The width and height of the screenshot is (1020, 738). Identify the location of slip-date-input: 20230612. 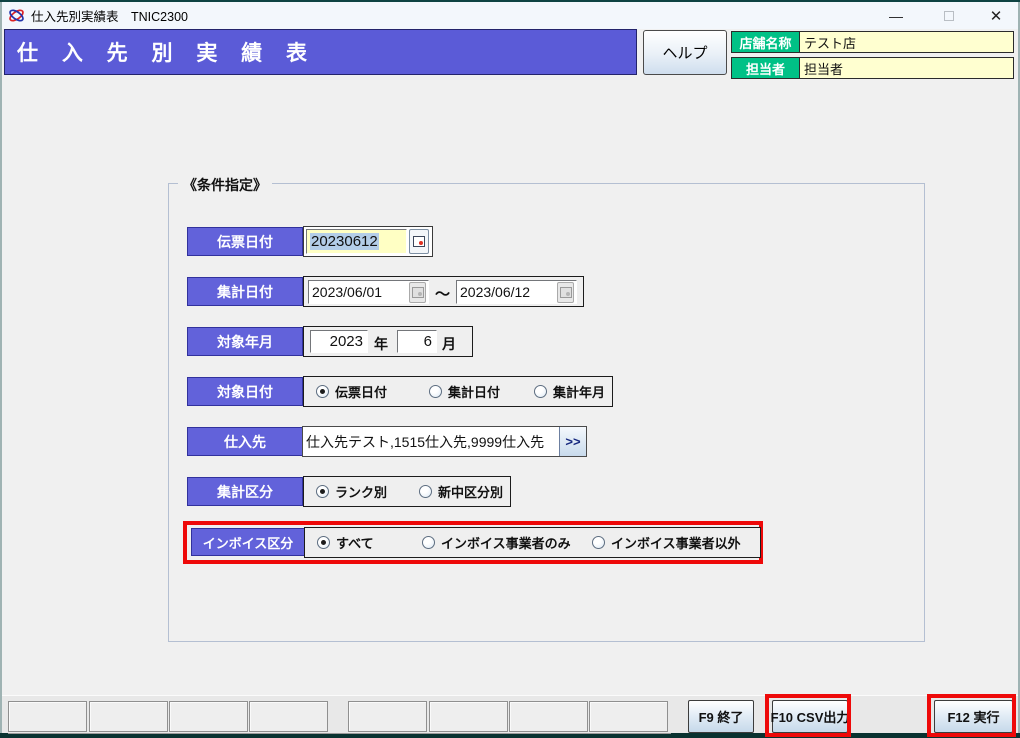
(356, 241).